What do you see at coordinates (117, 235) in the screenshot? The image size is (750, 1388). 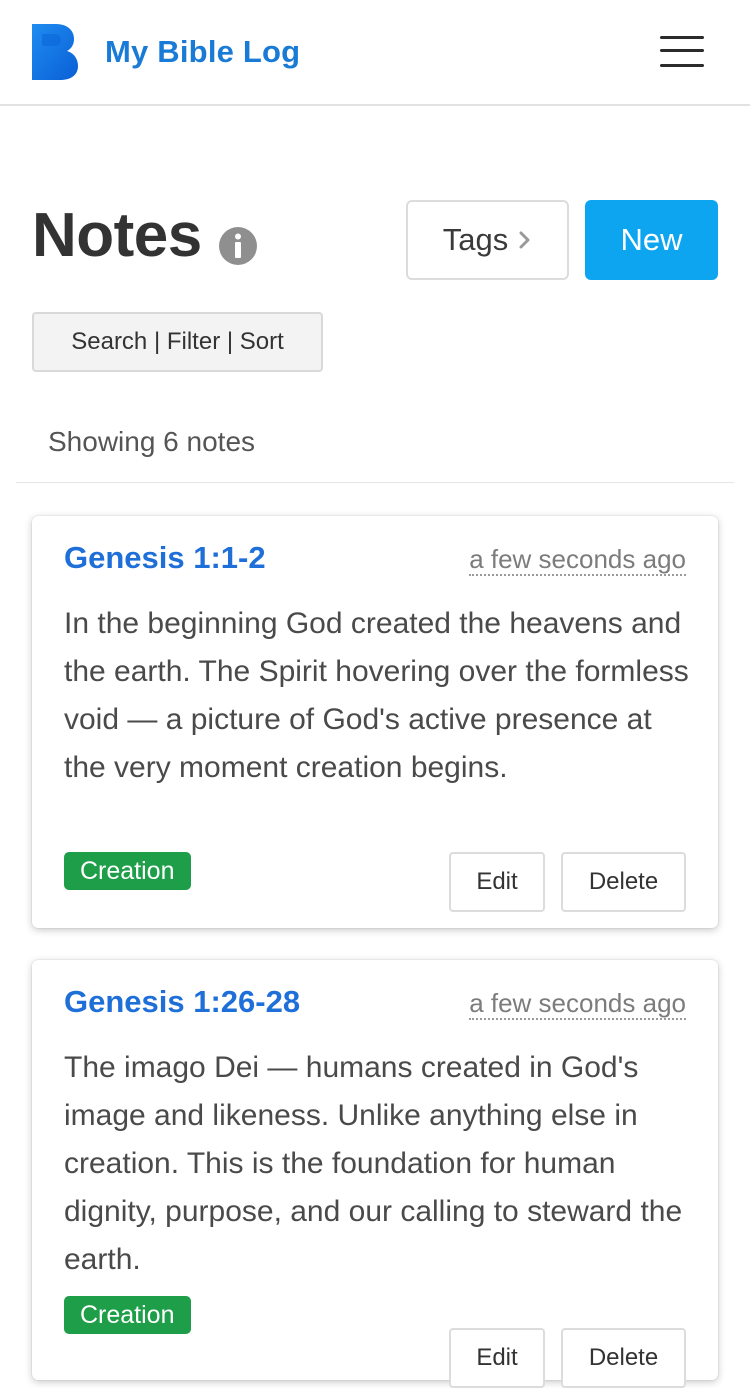 I see `page-title: Notes` at bounding box center [117, 235].